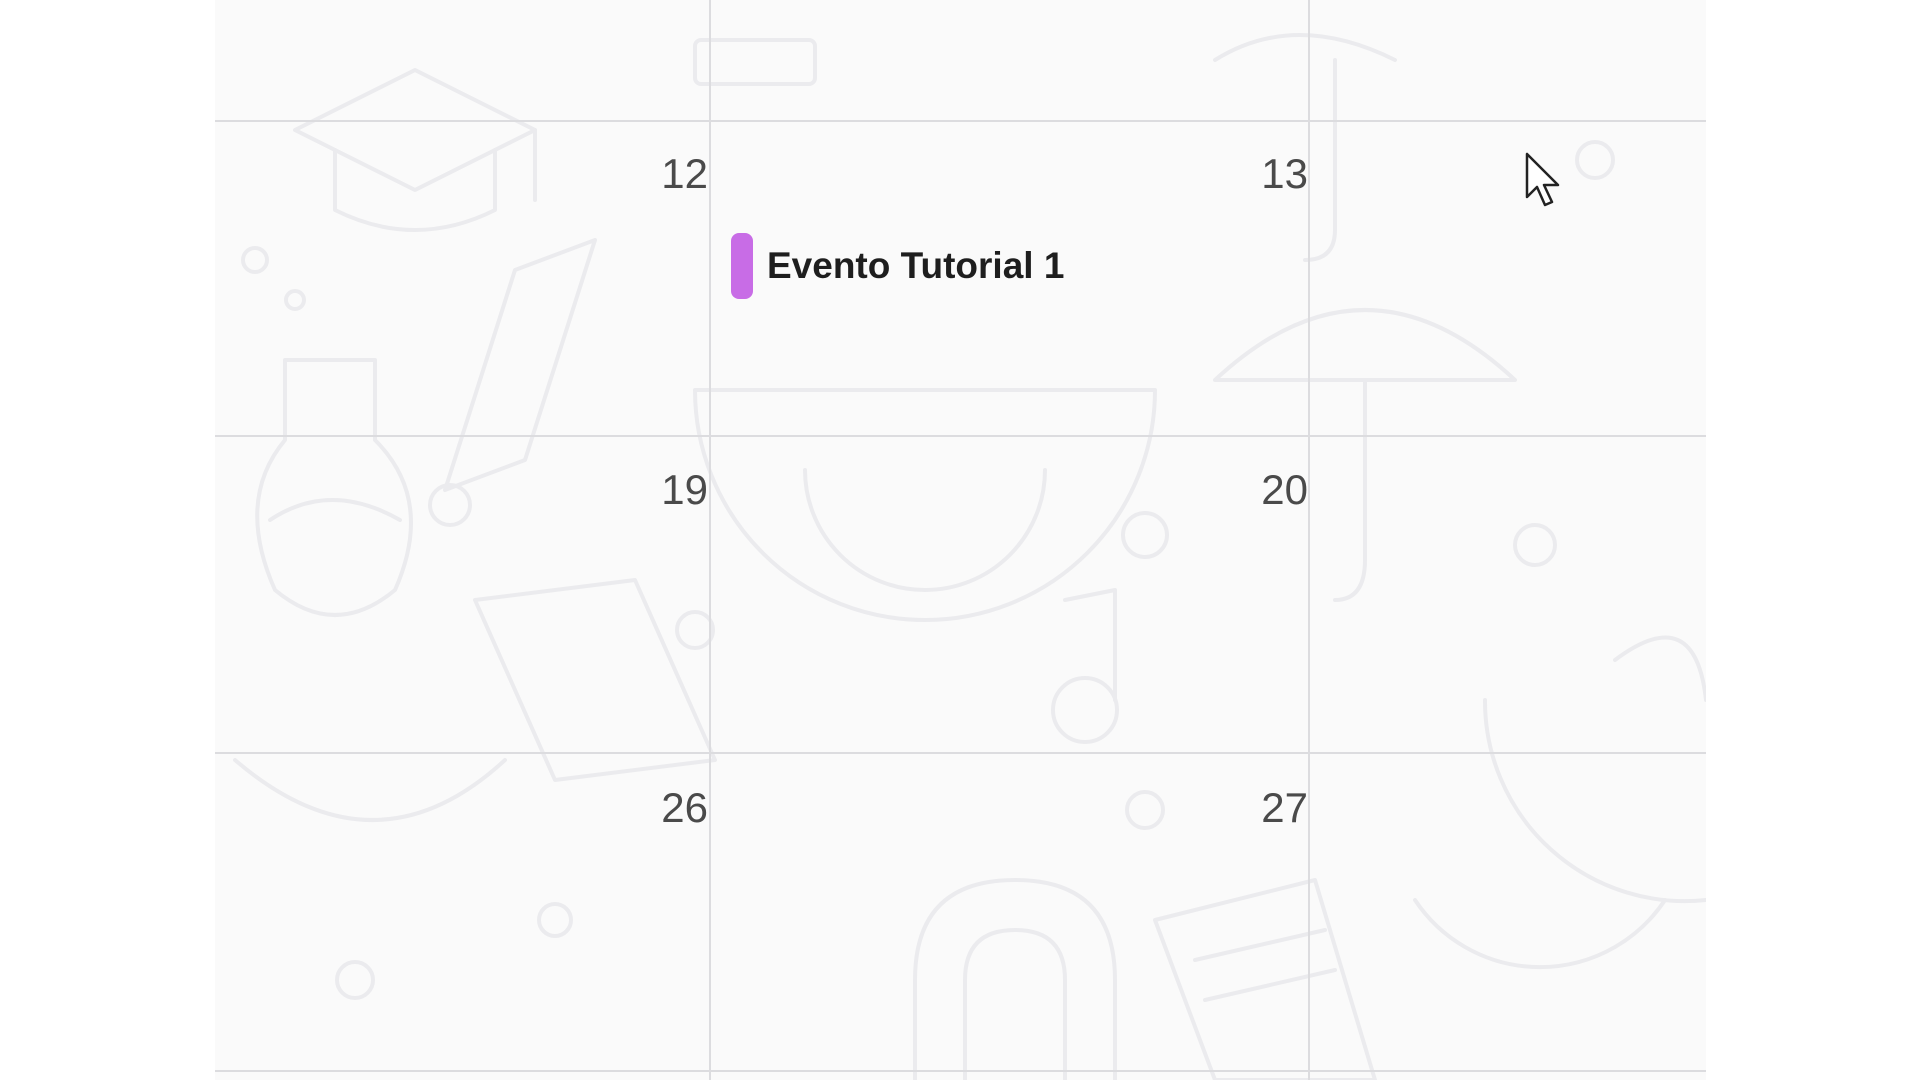  What do you see at coordinates (1238, 490) in the screenshot?
I see `day-number: 20` at bounding box center [1238, 490].